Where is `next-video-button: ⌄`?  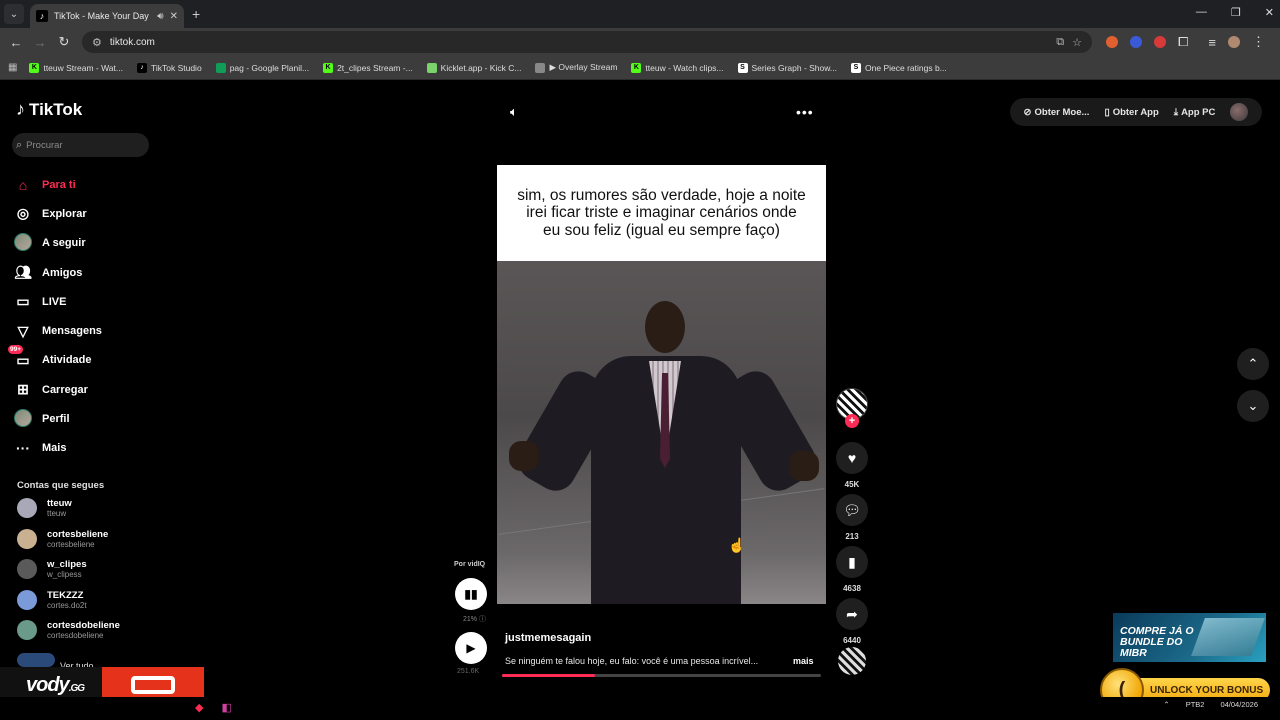
next-video-button: ⌄ is located at coordinates (1253, 406).